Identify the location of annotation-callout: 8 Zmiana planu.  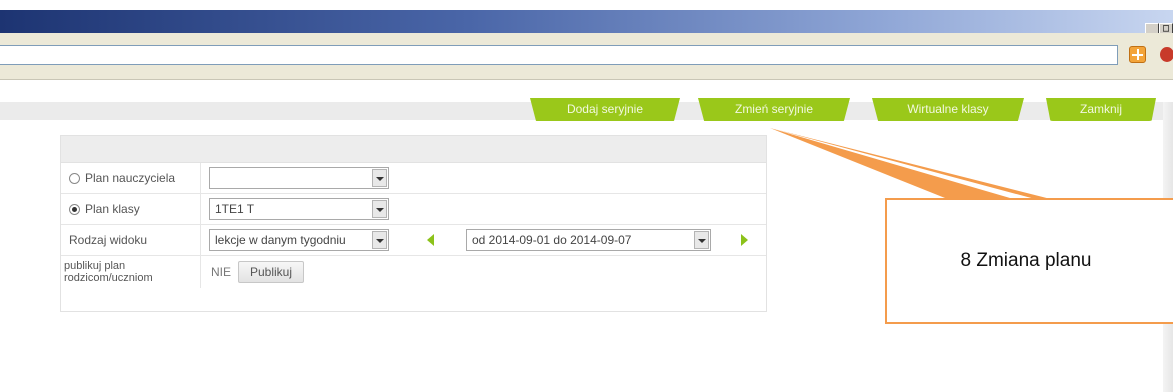
(1029, 261).